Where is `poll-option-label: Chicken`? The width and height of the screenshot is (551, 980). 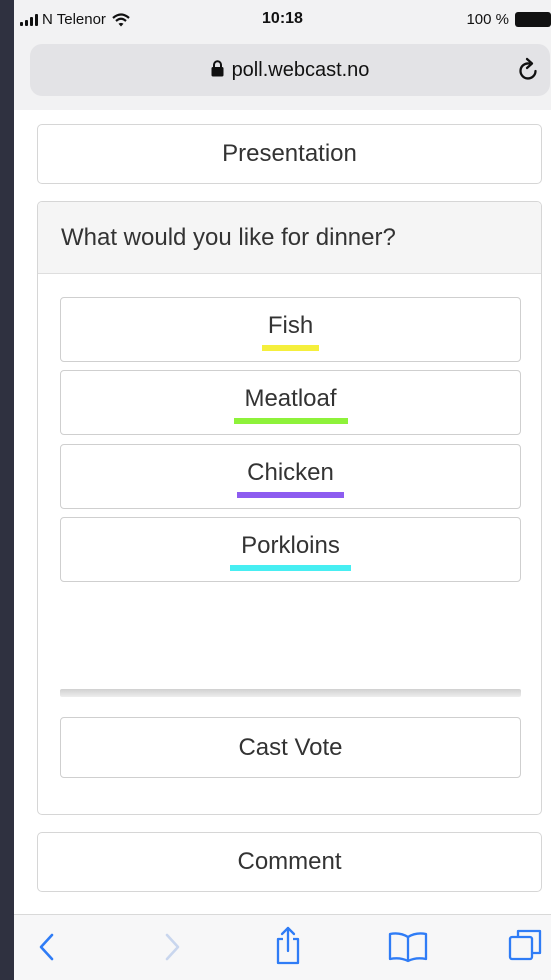
poll-option-label: Chicken is located at coordinates (290, 472).